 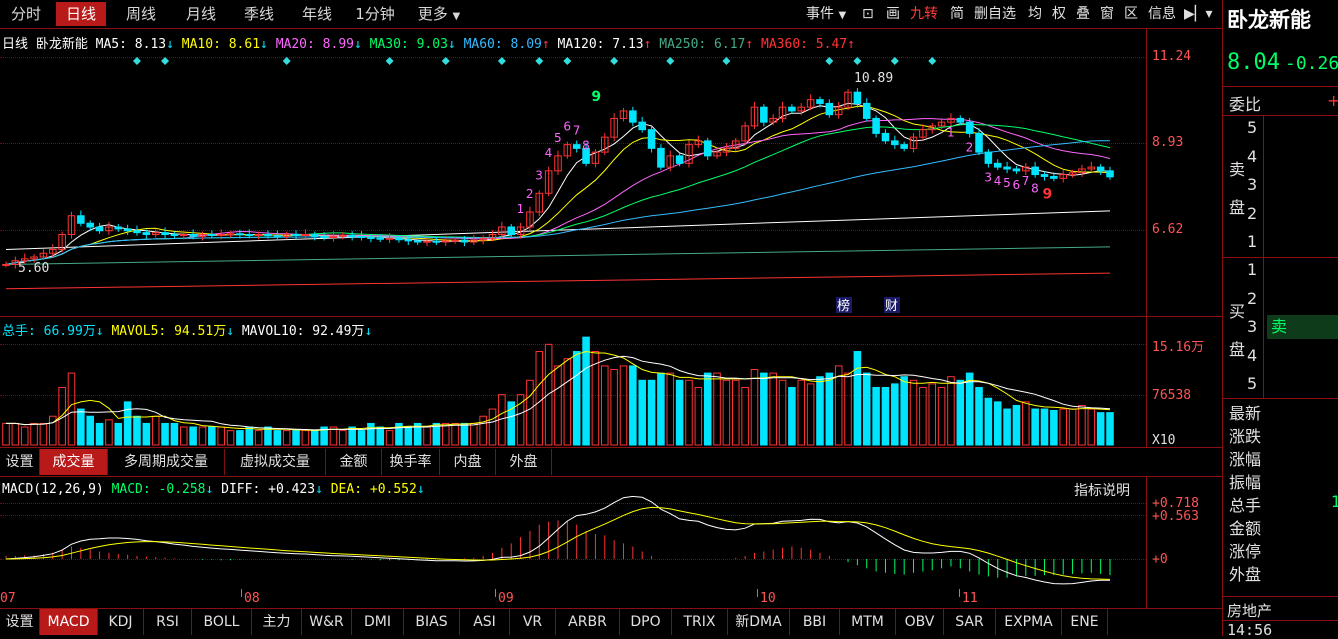 I want to click on tab-monthly: 月线, so click(x=201, y=14).